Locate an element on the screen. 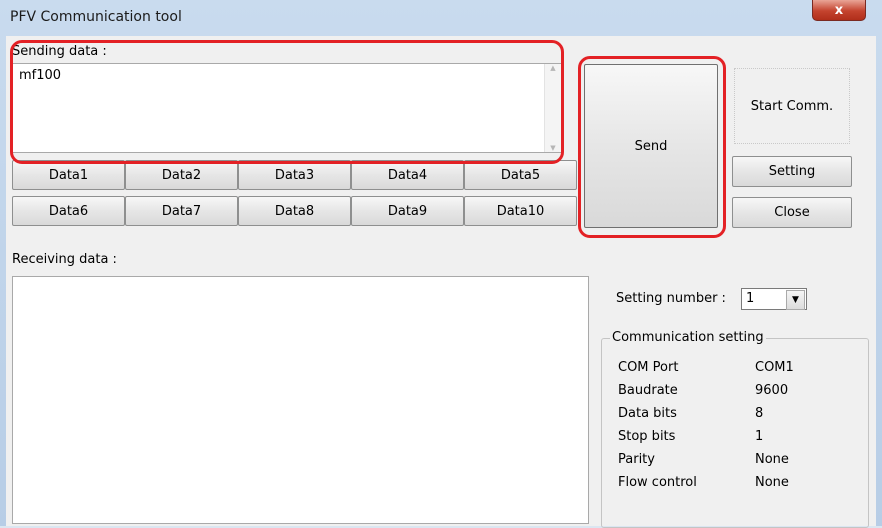 The width and height of the screenshot is (882, 528). setting-number-value: 1 is located at coordinates (750, 298).